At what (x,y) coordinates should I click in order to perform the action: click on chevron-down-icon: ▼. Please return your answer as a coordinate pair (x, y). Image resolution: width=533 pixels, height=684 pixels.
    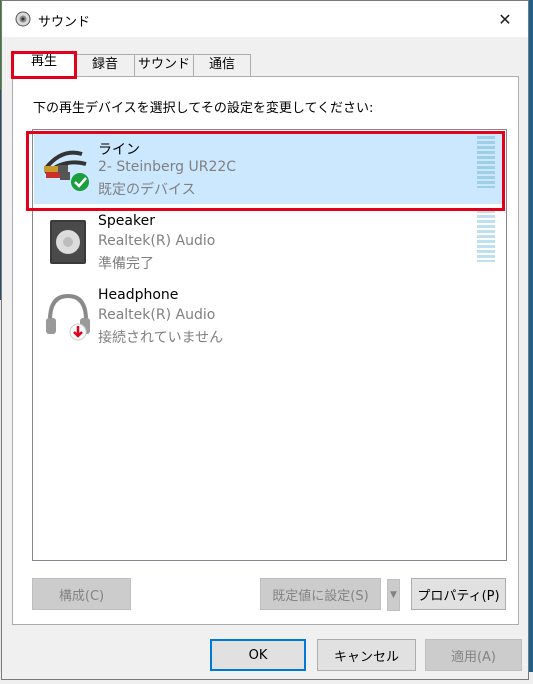
    Looking at the image, I should click on (393, 595).